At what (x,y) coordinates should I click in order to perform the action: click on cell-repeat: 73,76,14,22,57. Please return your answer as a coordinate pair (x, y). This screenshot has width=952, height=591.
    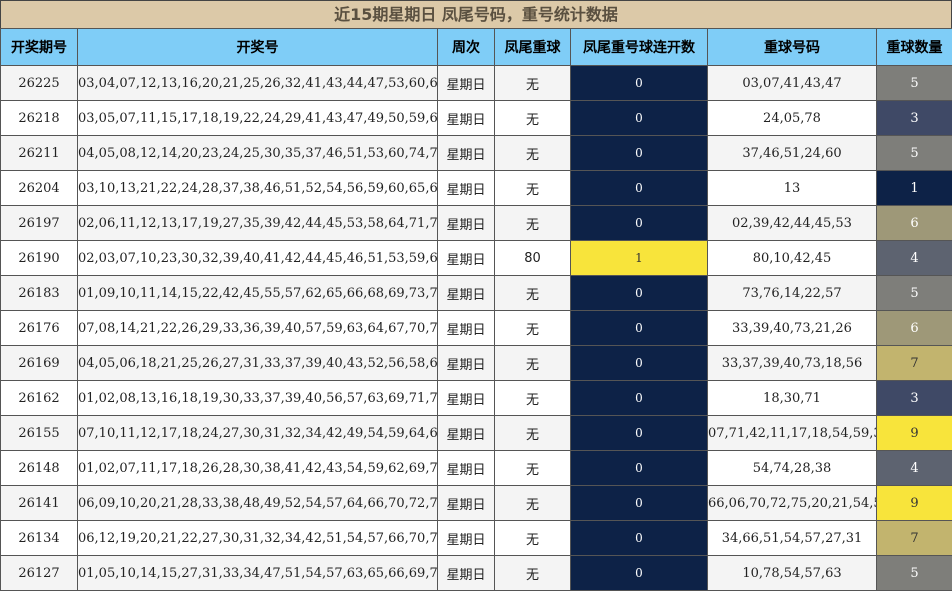
    Looking at the image, I should click on (792, 293).